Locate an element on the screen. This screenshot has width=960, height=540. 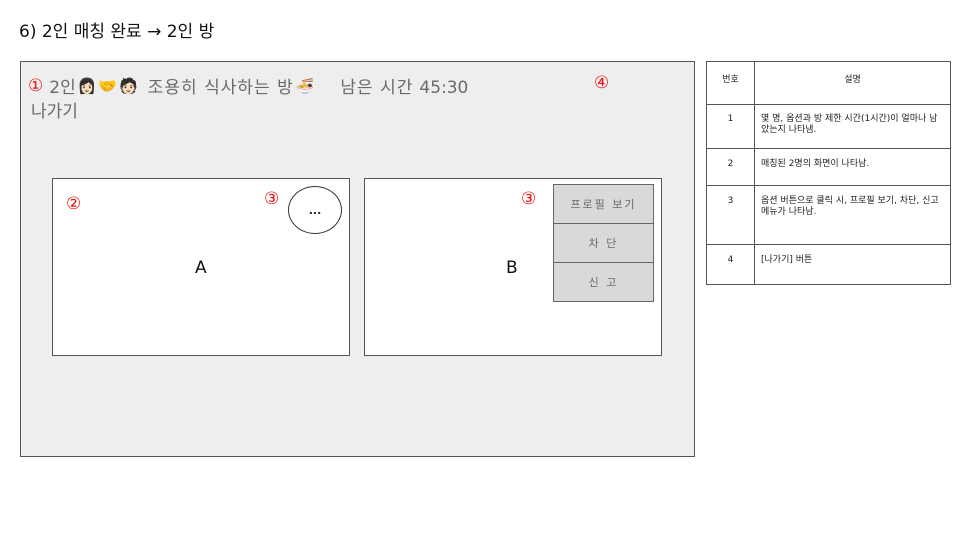
legend-header-row: 번호 설명 is located at coordinates (828, 83).